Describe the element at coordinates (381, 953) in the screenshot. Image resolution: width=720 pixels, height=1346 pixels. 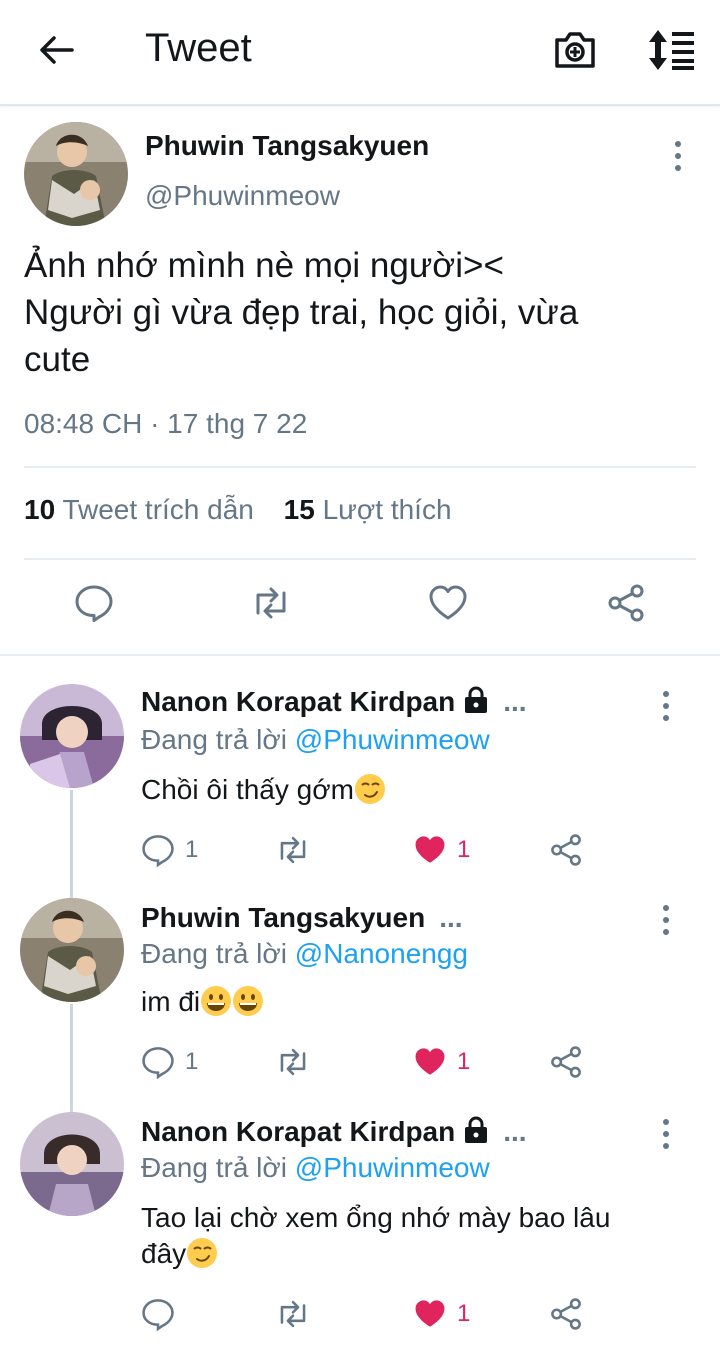
I see `mention-link: @Nanonengg` at that location.